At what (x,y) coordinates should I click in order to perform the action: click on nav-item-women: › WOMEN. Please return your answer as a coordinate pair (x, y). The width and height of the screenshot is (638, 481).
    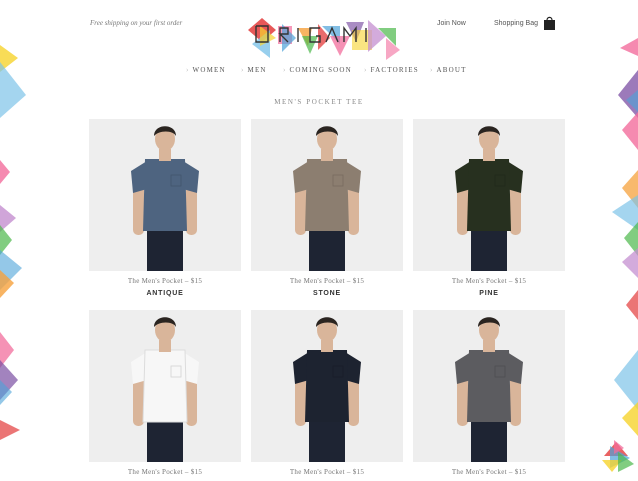
    Looking at the image, I should click on (206, 70).